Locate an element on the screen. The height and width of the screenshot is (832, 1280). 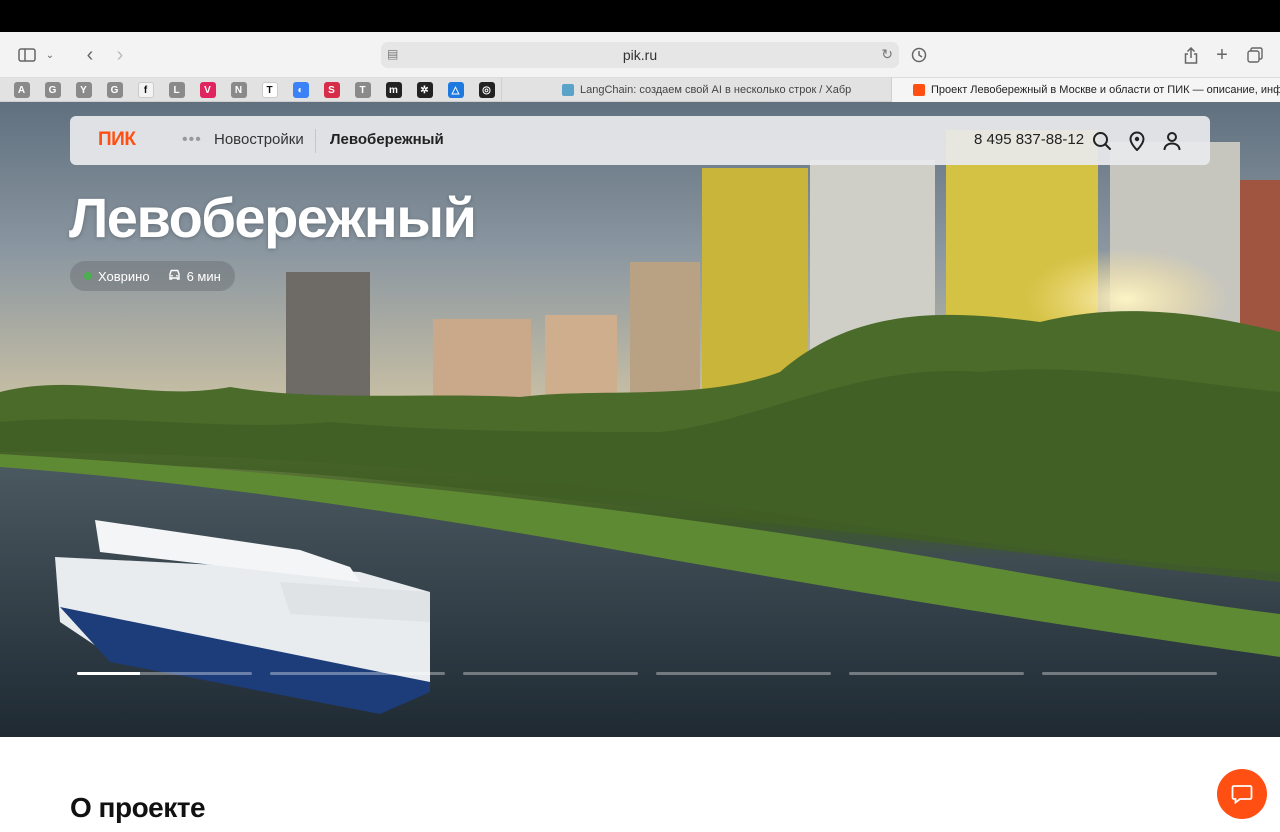
breadcrumb-novostroyki: Новостройки is located at coordinates (259, 139).